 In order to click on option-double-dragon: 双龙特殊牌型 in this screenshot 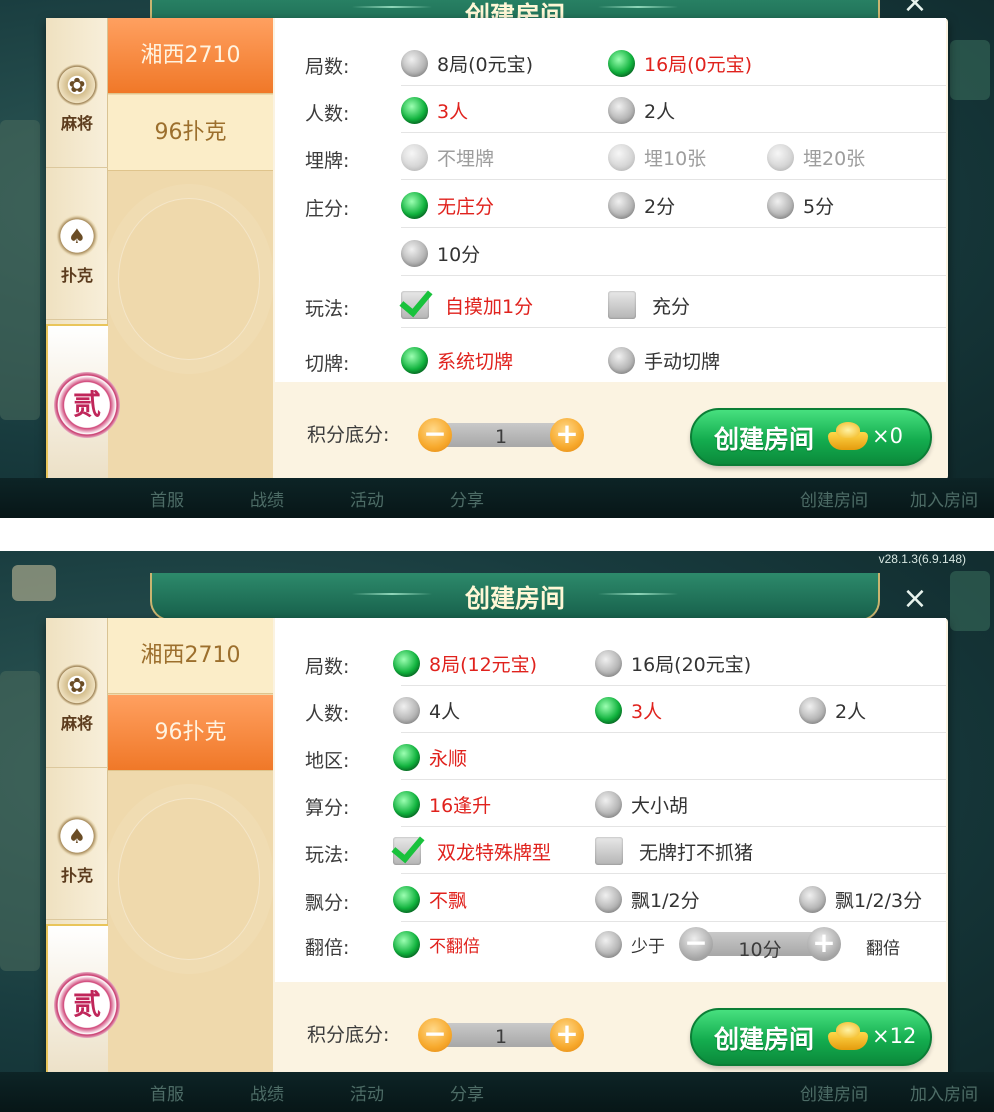, I will do `click(472, 851)`.